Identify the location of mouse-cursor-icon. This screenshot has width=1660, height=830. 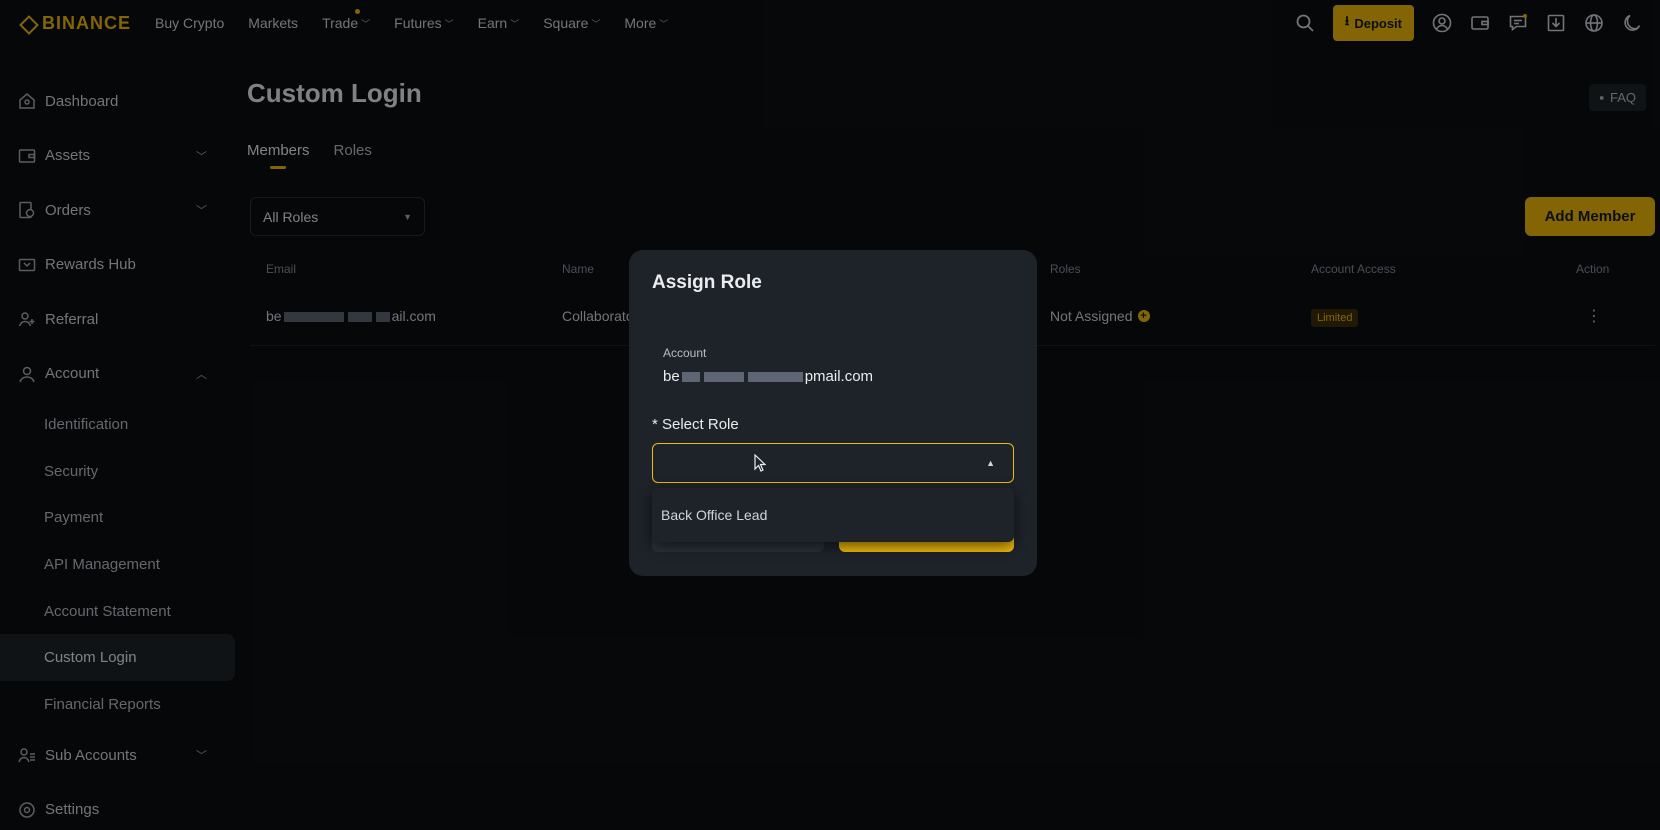
(760, 463).